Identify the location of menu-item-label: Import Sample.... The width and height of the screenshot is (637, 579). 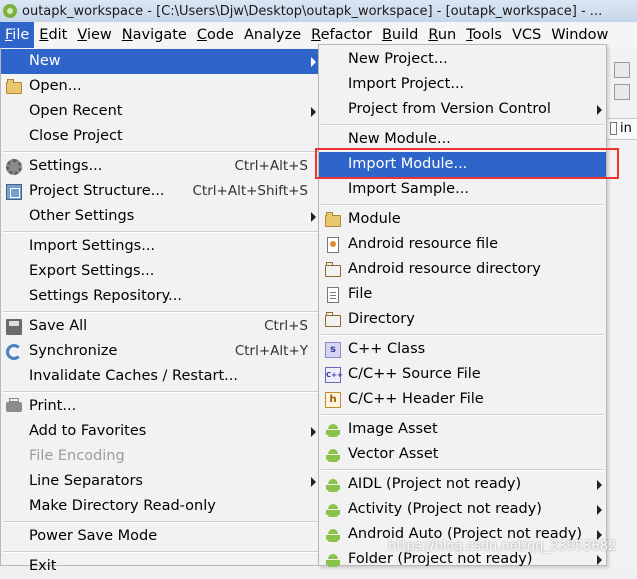
(408, 189).